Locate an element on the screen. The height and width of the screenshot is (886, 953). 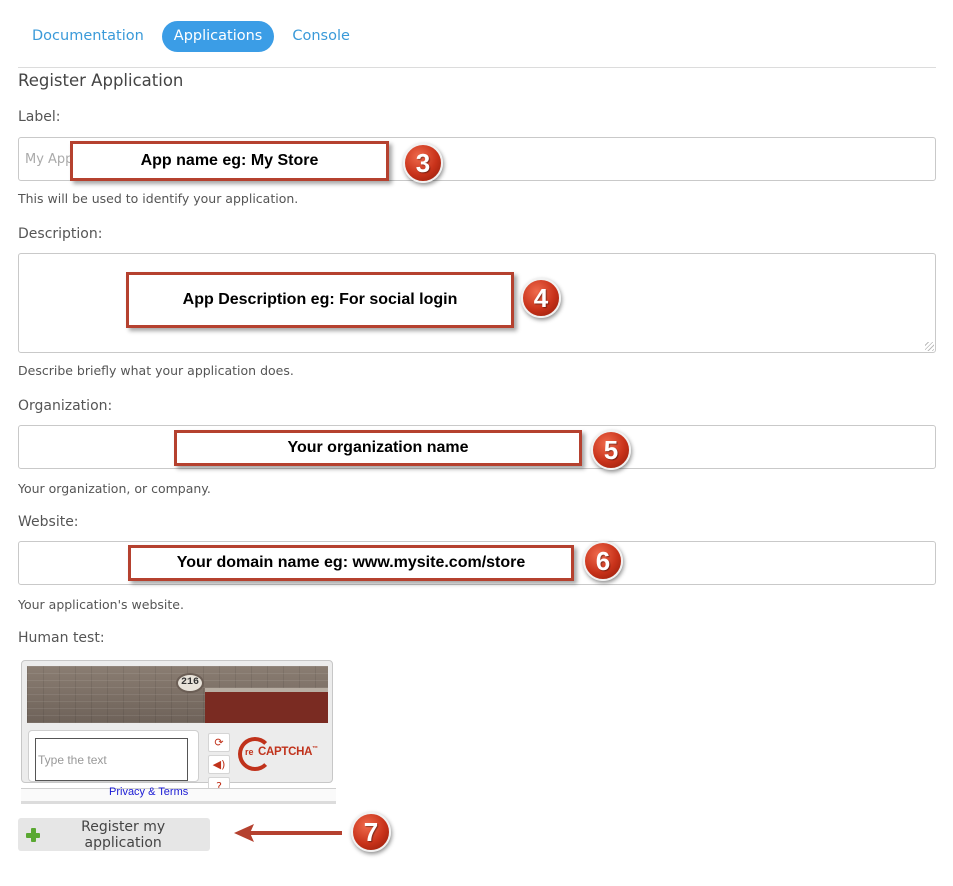
step-badge-4: 4 is located at coordinates (541, 298).